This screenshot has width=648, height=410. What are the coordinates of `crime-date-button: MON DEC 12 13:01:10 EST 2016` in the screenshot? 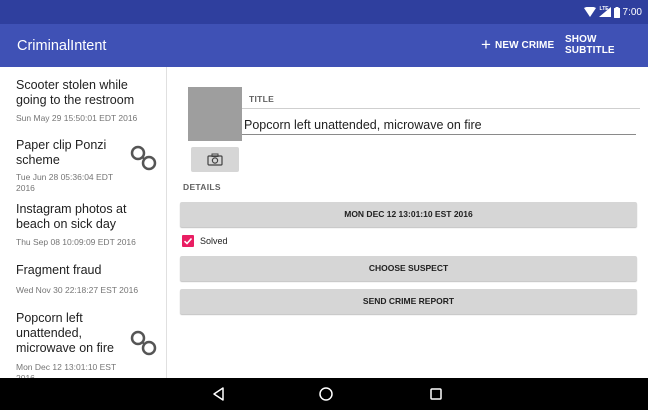 It's located at (408, 214).